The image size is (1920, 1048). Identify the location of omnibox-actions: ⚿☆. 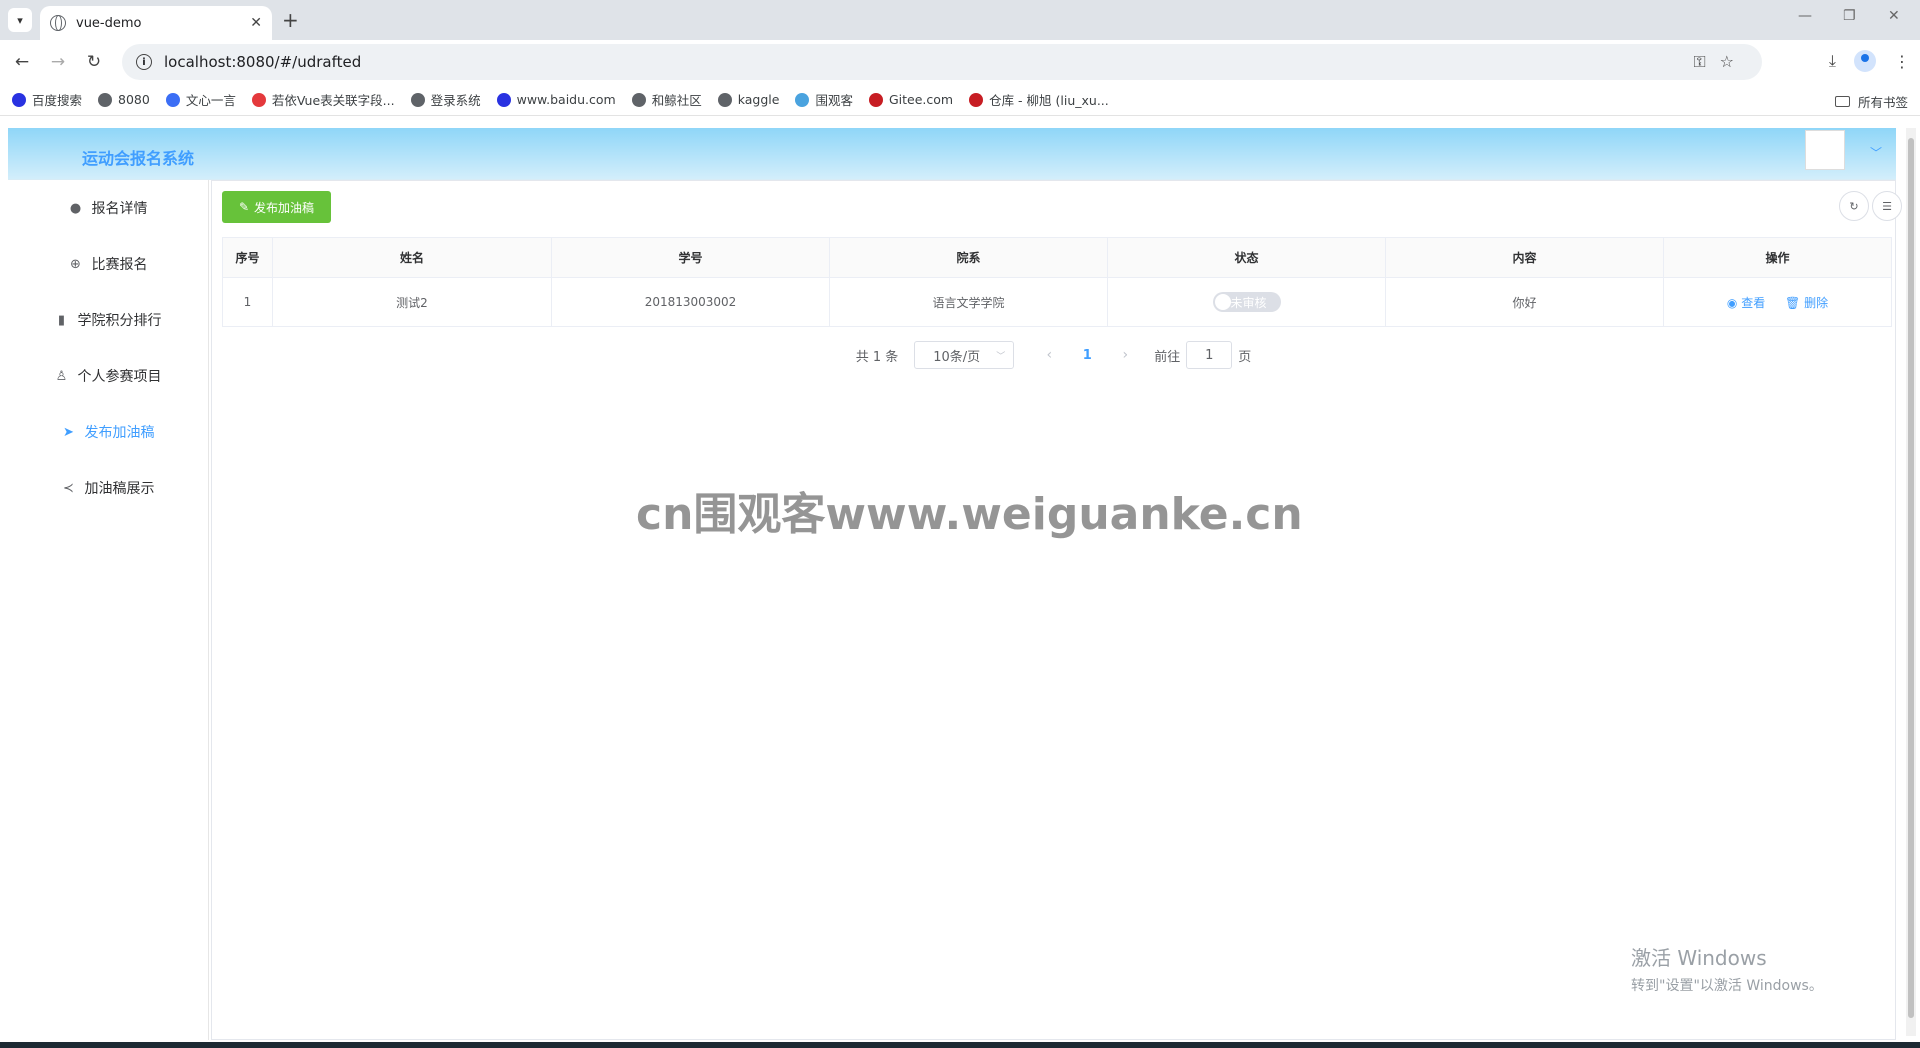
(1720, 62).